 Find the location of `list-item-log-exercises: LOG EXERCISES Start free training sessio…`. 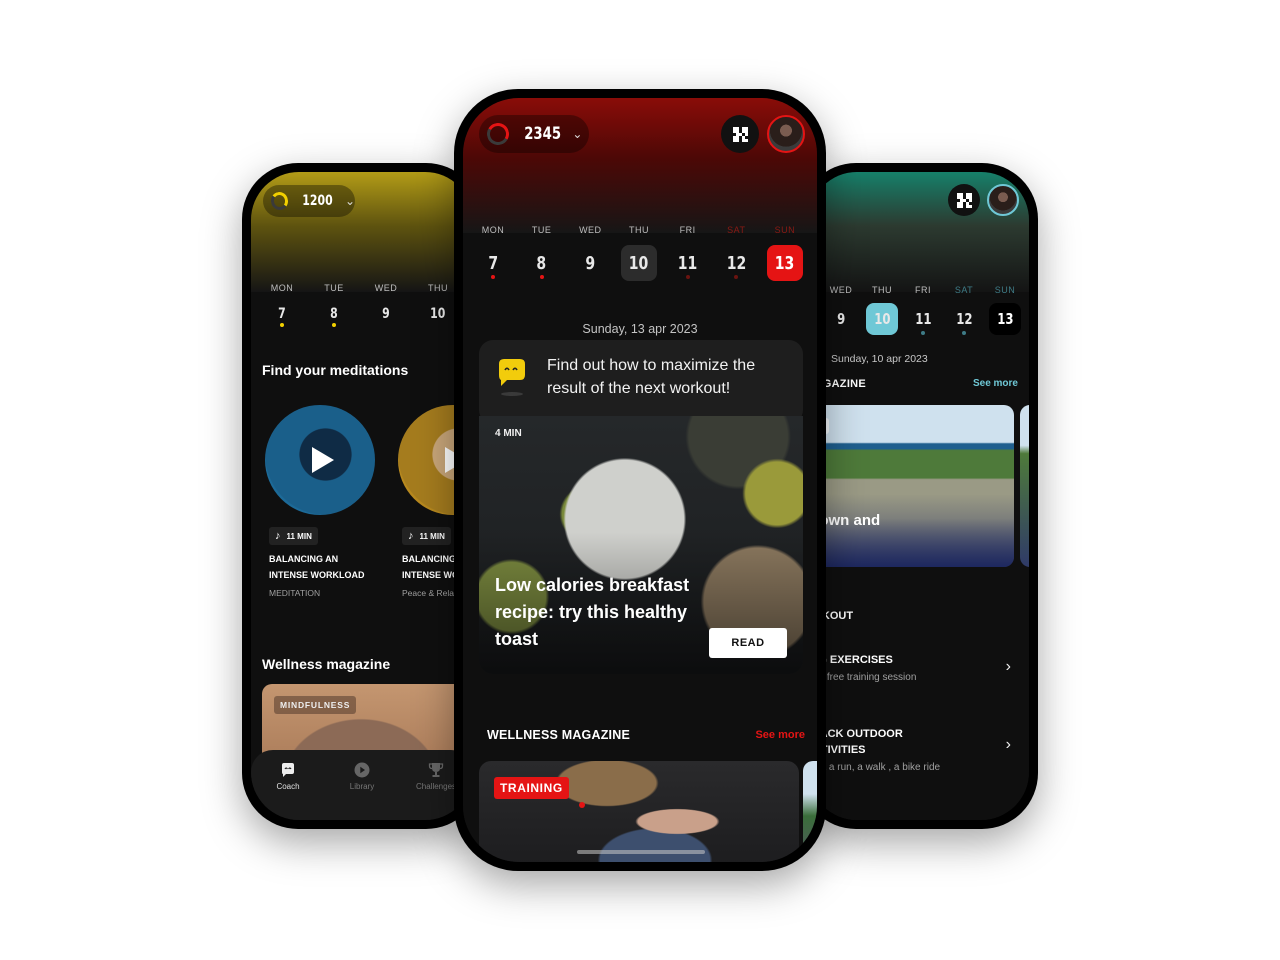

list-item-log-exercises: LOG EXERCISES Start free training sessio… is located at coordinates (919, 667).